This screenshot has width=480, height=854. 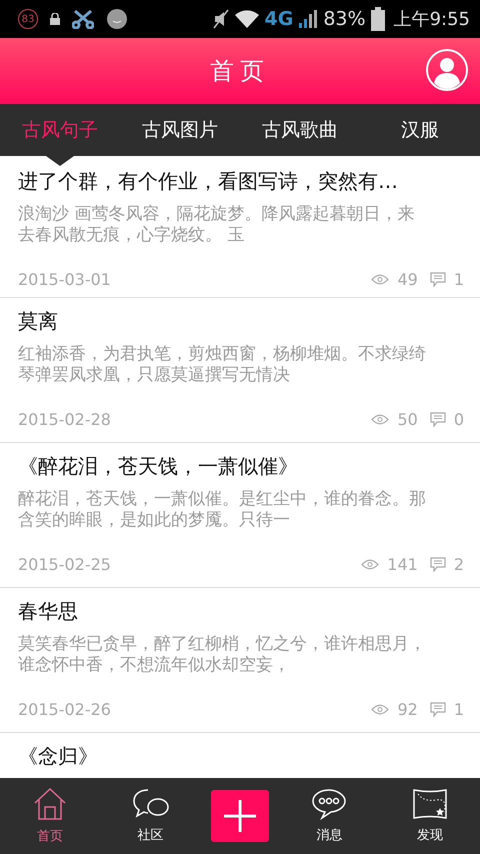 I want to click on post-excerpt: 红袖添香，为君执笔，剪烛西窗，杨柳堆烟。不求绿绮琴弹罢凤求凰，只愿莫逼撰写无情决, so click(x=222, y=365).